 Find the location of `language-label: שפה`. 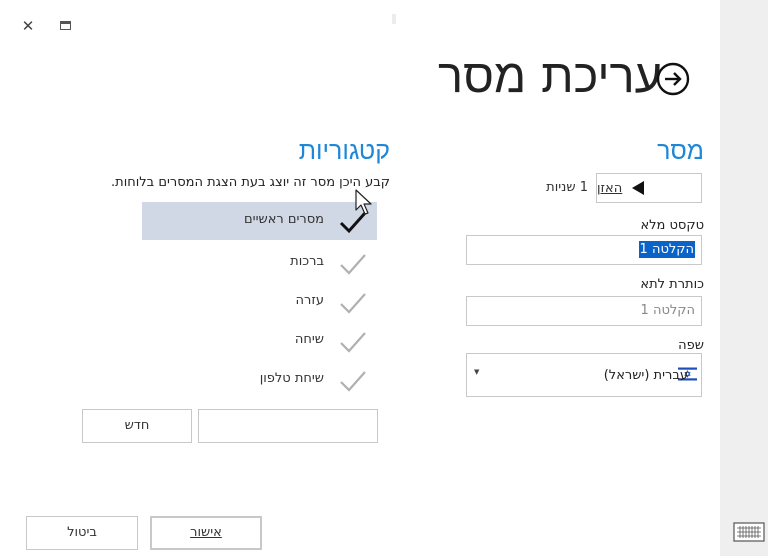

language-label: שפה is located at coordinates (691, 345).